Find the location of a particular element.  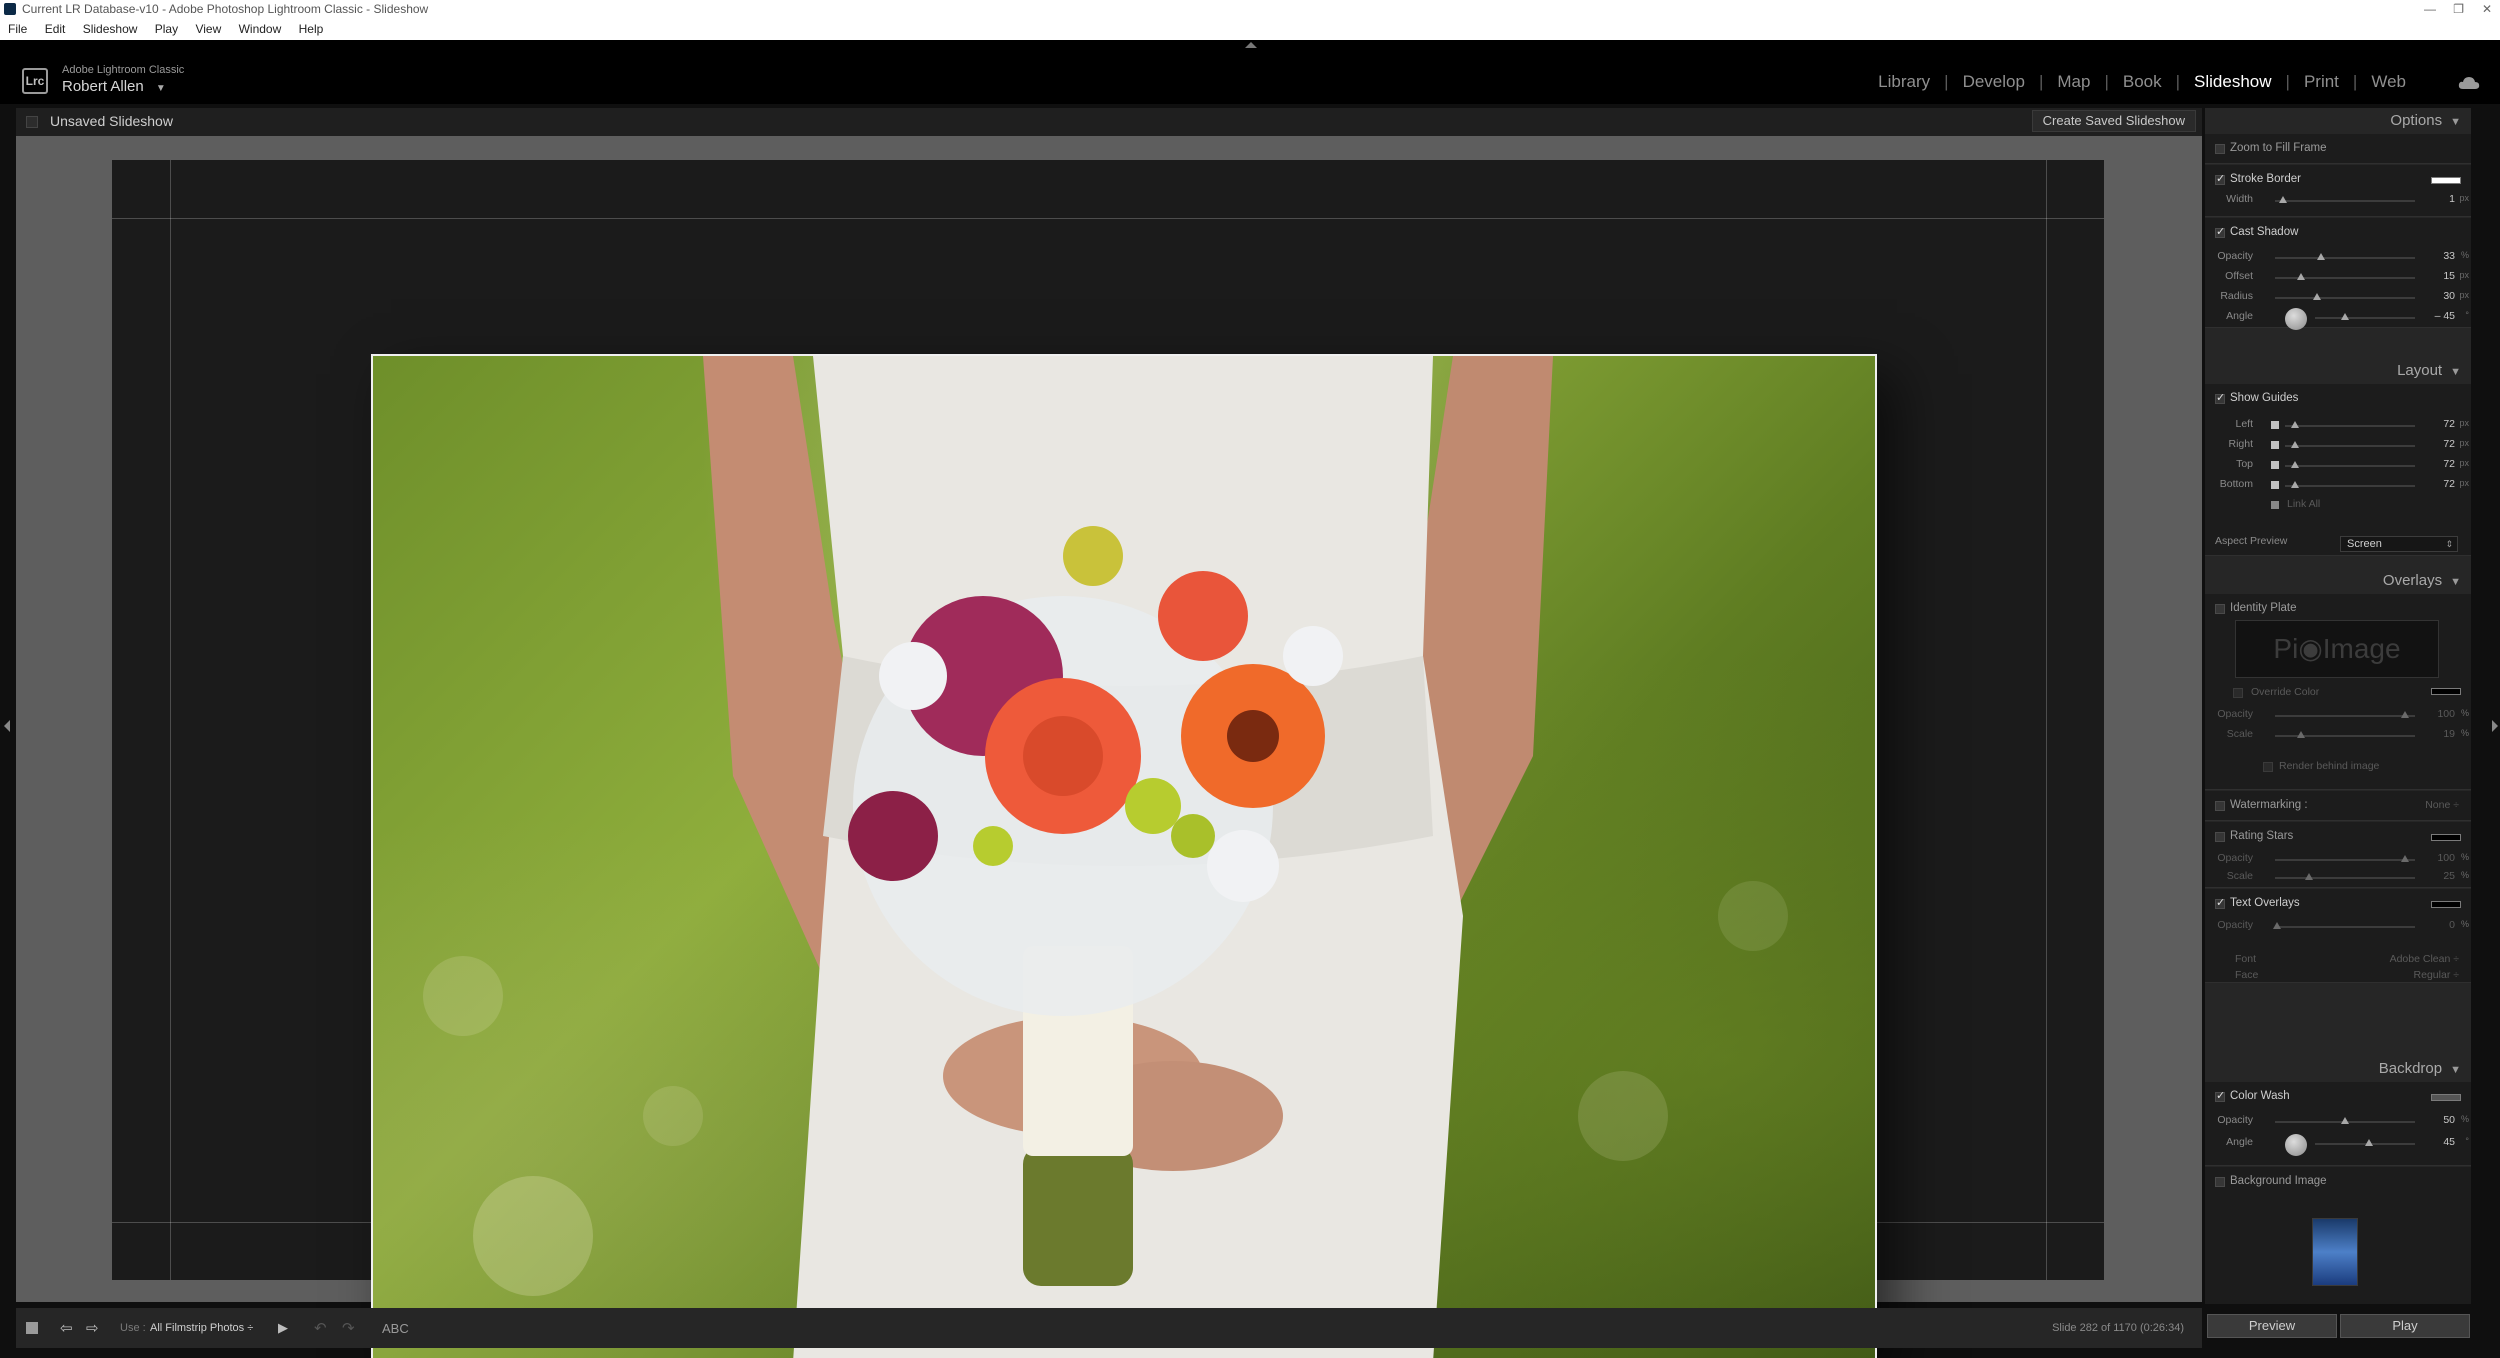

radius-value: 30 is located at coordinates (2449, 296).